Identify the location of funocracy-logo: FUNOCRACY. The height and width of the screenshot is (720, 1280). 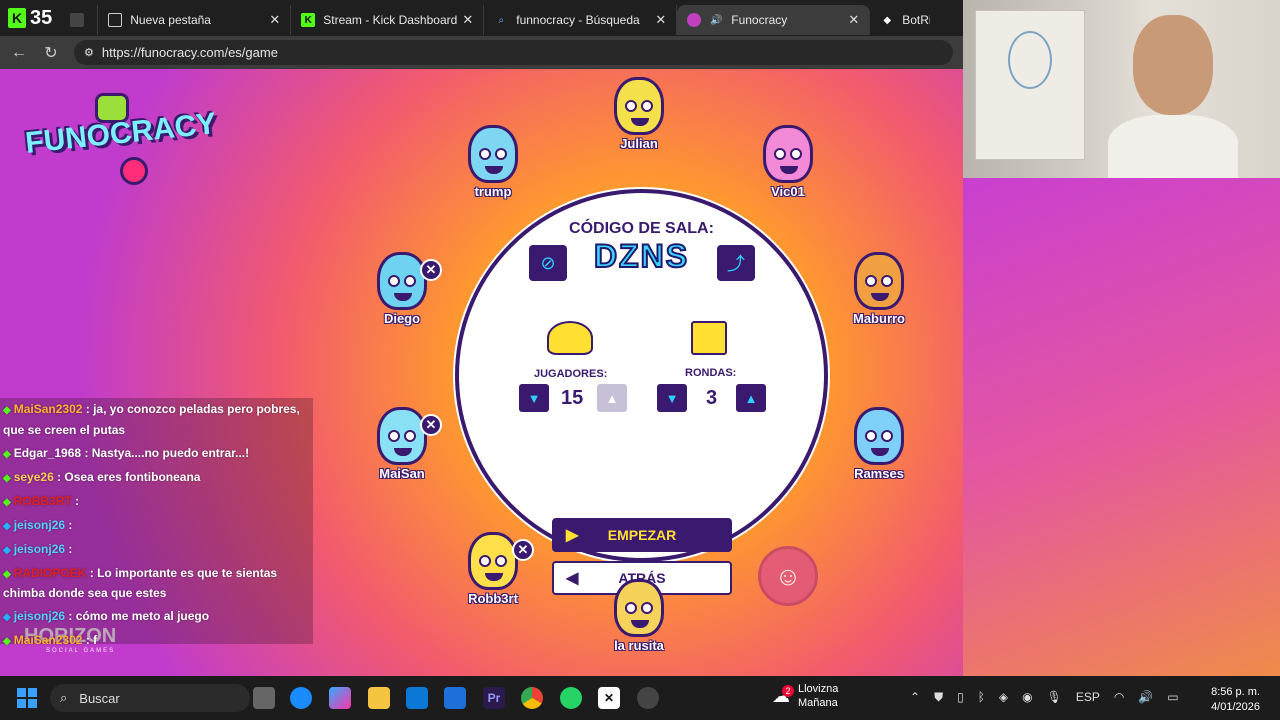
(121, 139).